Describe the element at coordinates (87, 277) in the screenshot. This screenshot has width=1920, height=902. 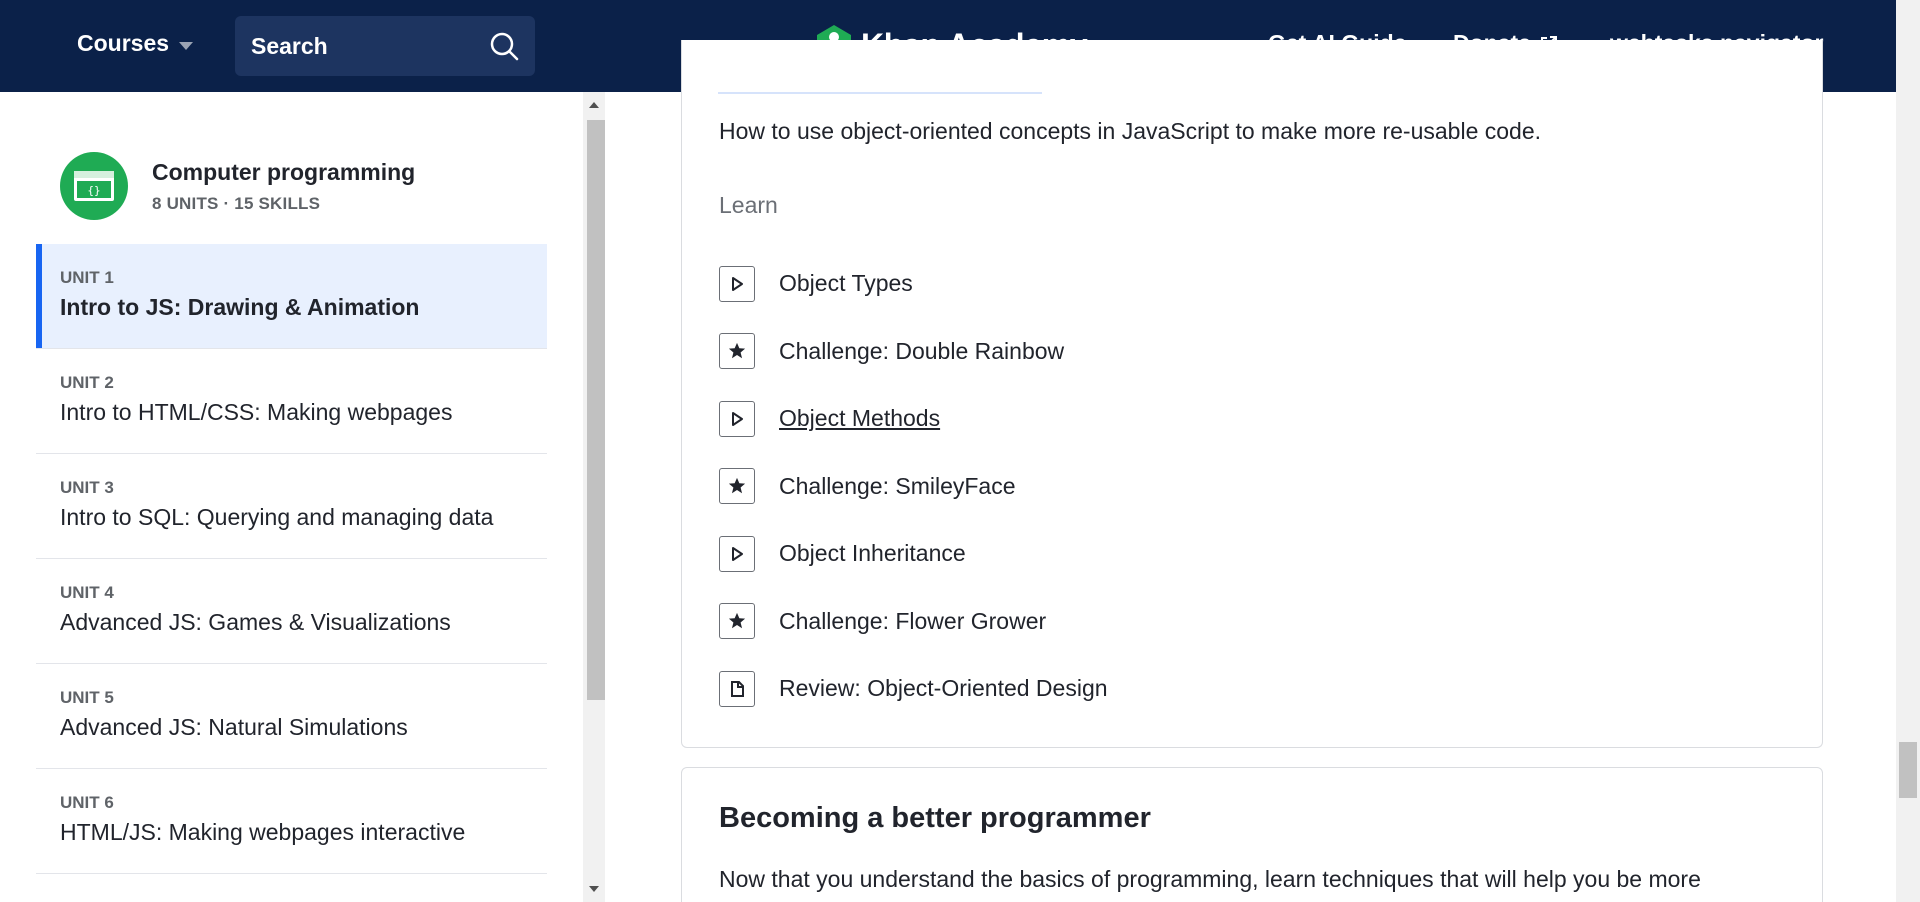
I see `unit-number: UNIT 1` at that location.